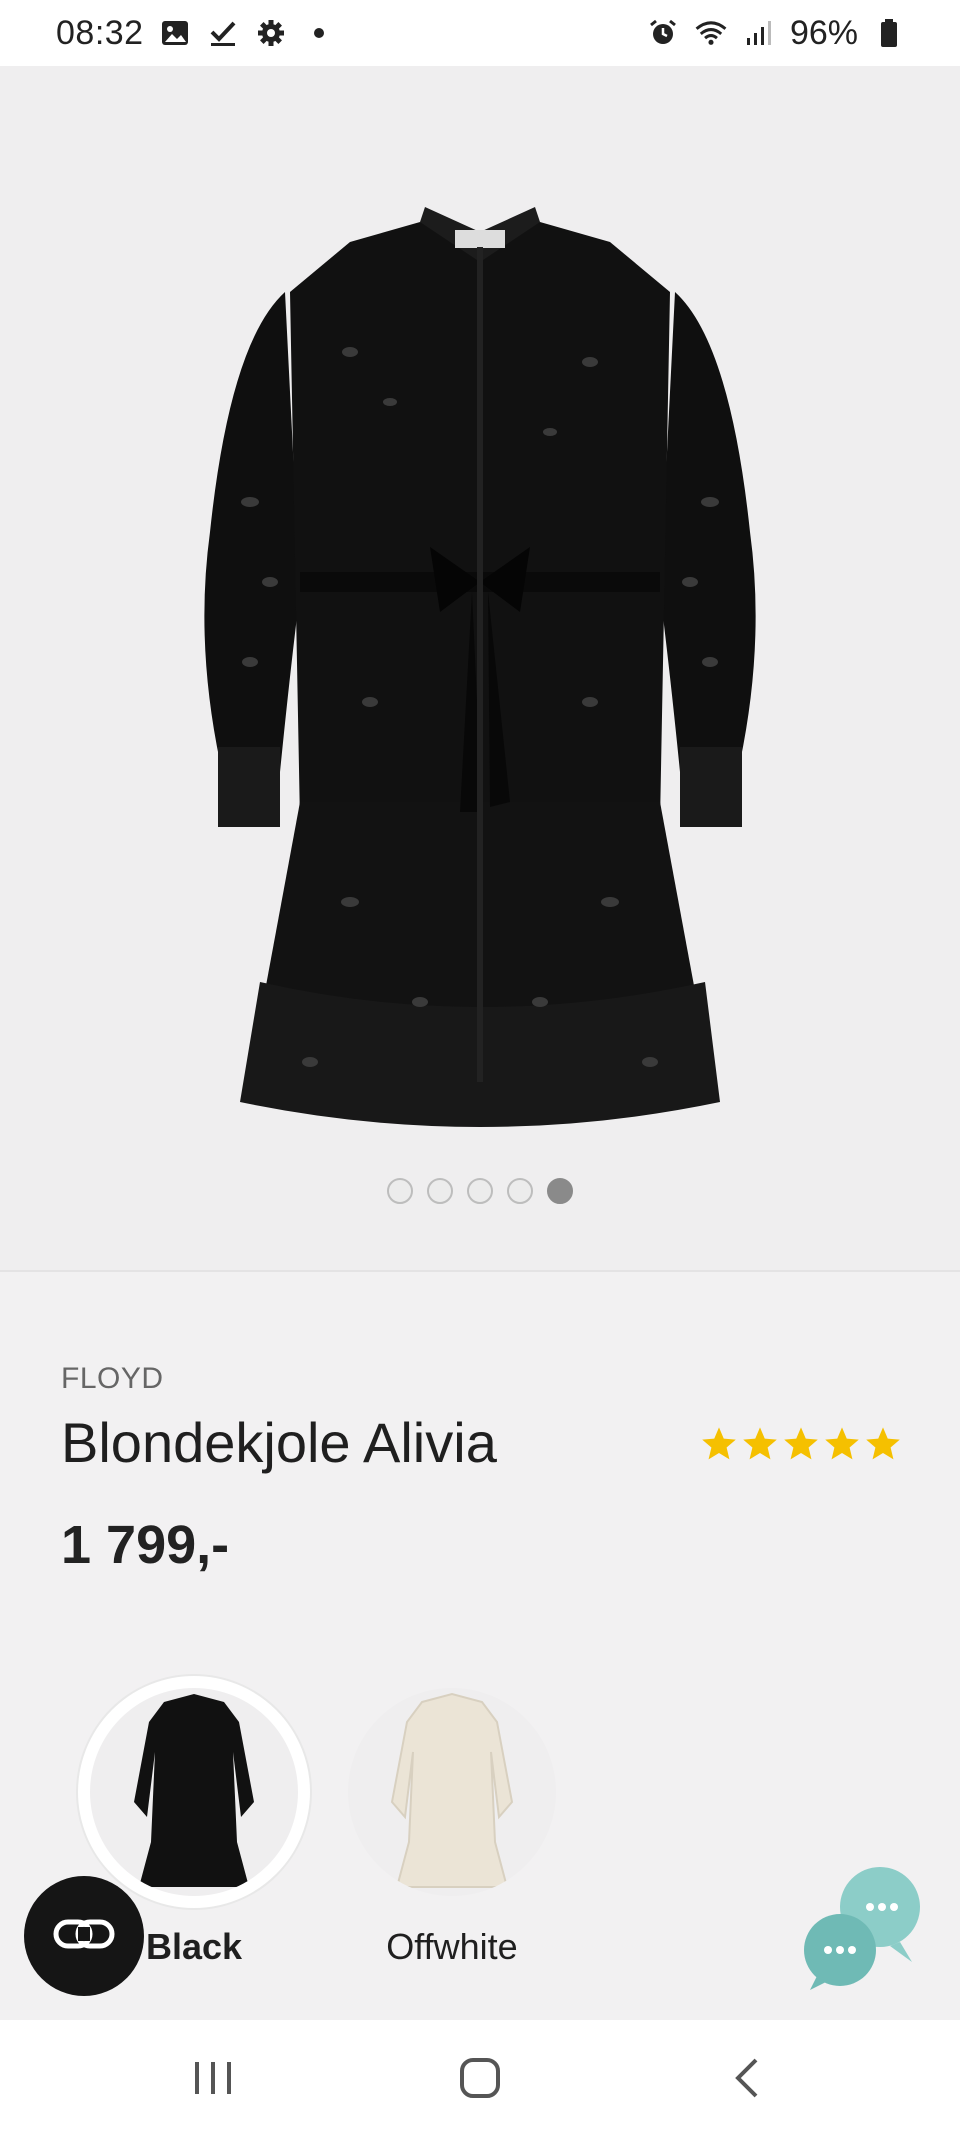  I want to click on wifi-icon, so click(711, 33).